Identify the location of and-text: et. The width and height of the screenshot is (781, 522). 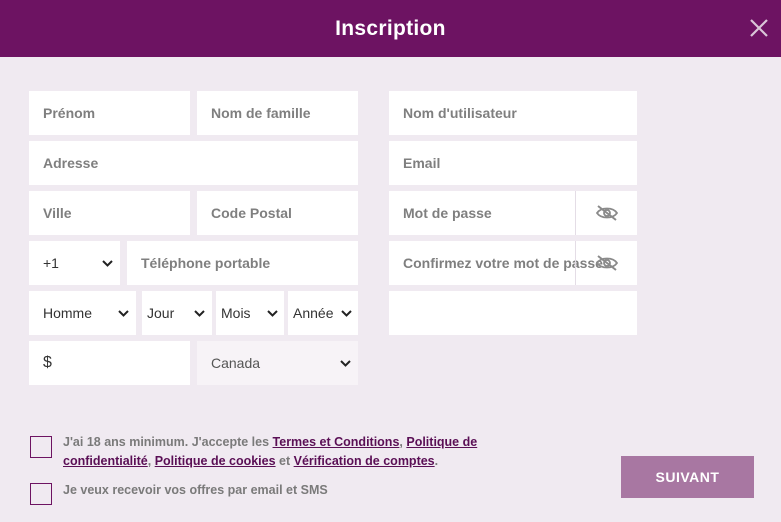
(284, 461).